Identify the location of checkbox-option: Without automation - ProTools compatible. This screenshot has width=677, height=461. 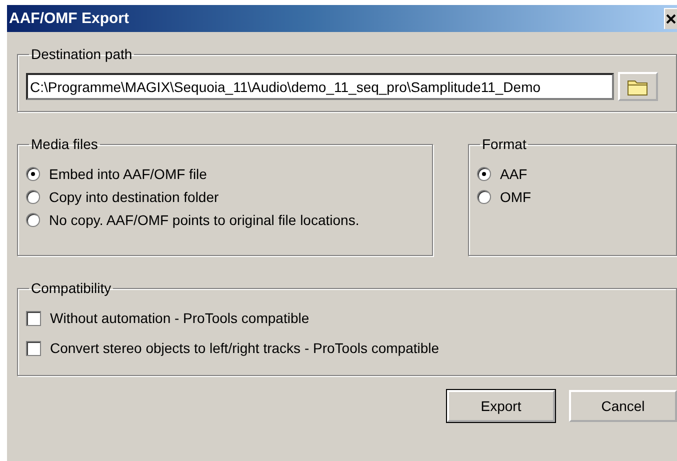
(347, 318).